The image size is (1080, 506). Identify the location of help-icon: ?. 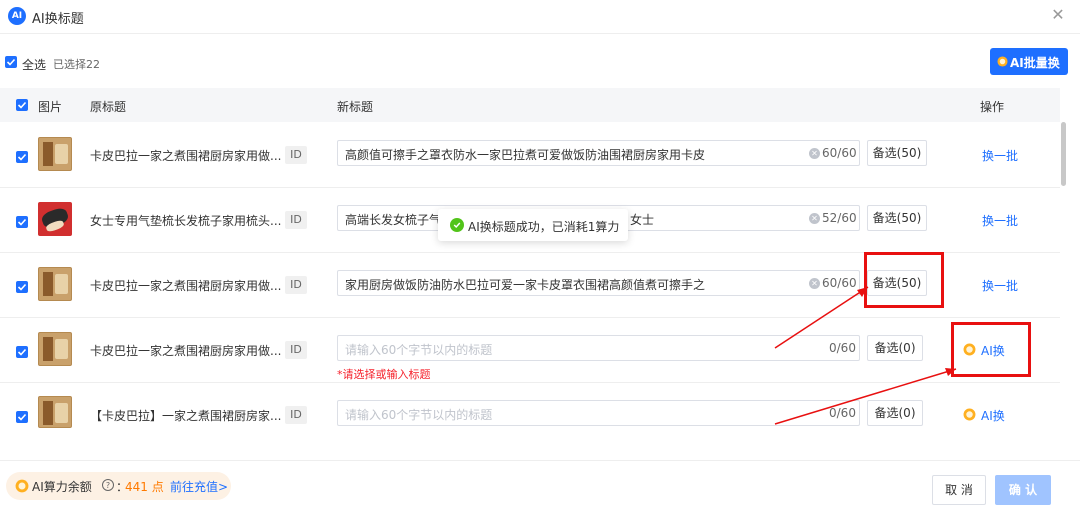
(108, 485).